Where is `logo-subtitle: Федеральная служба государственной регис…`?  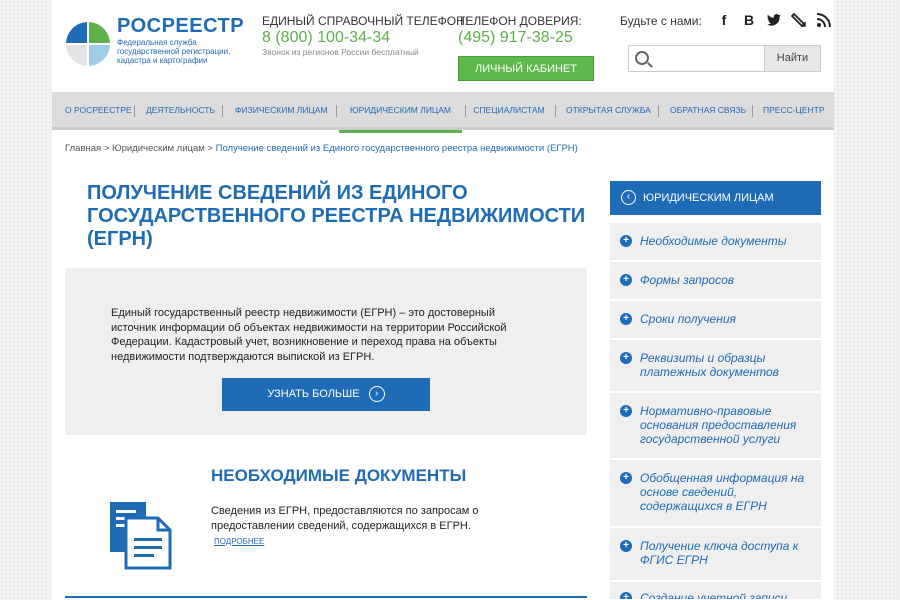 logo-subtitle: Федеральная служба государственной регис… is located at coordinates (174, 51).